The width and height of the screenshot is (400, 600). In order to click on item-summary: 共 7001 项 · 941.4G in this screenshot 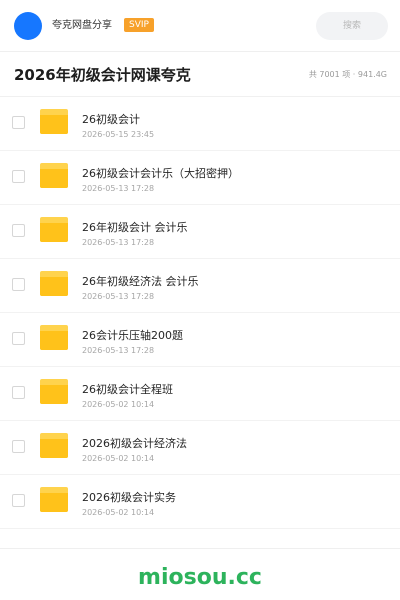, I will do `click(347, 74)`.